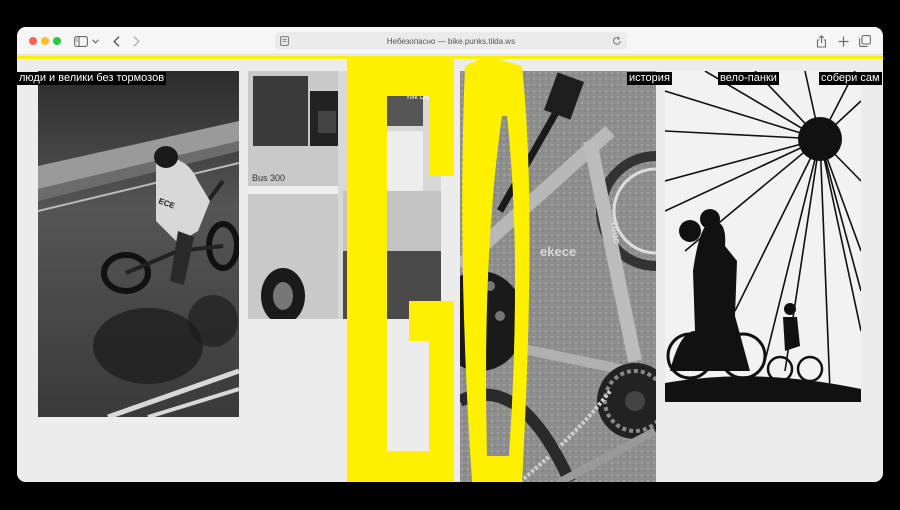 Image resolution: width=900 pixels, height=510 pixels. What do you see at coordinates (843, 41) in the screenshot?
I see `new-tab-icon` at bounding box center [843, 41].